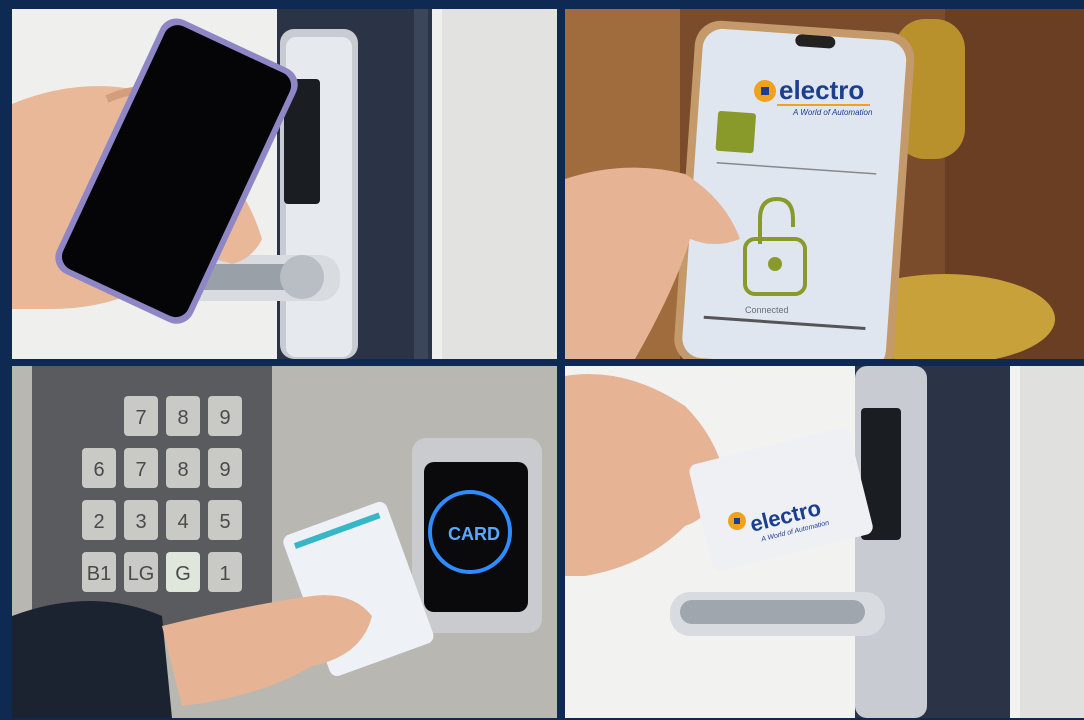 The width and height of the screenshot is (1084, 720). What do you see at coordinates (183, 574) in the screenshot?
I see `keypad-key-label: G` at bounding box center [183, 574].